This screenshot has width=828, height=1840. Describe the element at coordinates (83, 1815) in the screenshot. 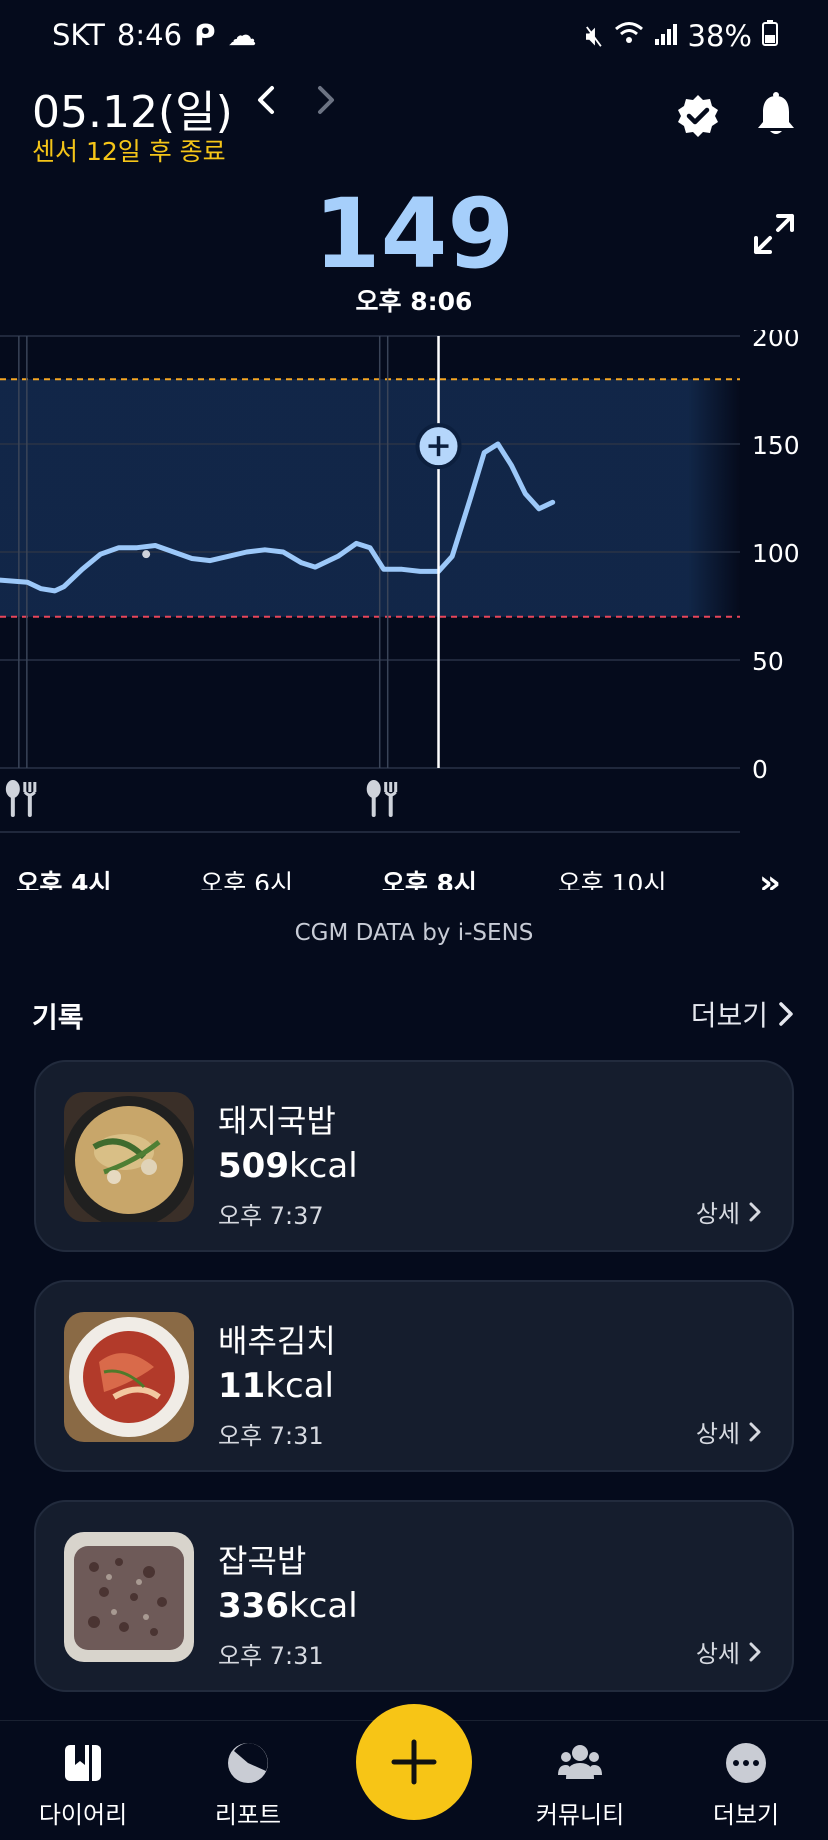

I see `tab-diary-label: 다이어리` at that location.